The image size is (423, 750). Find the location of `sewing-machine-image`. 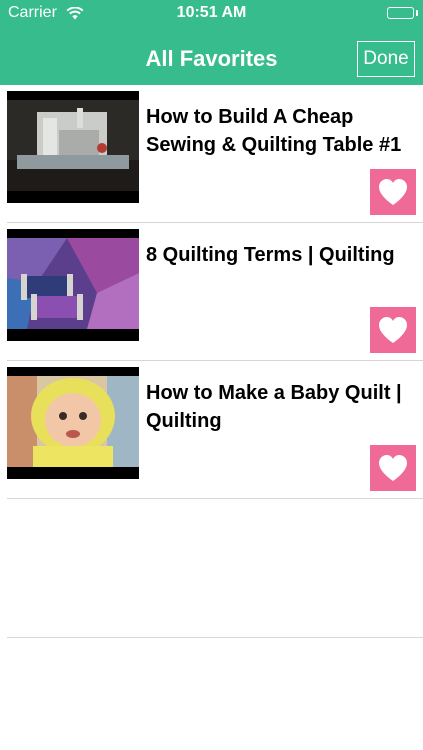

sewing-machine-image is located at coordinates (73, 145).